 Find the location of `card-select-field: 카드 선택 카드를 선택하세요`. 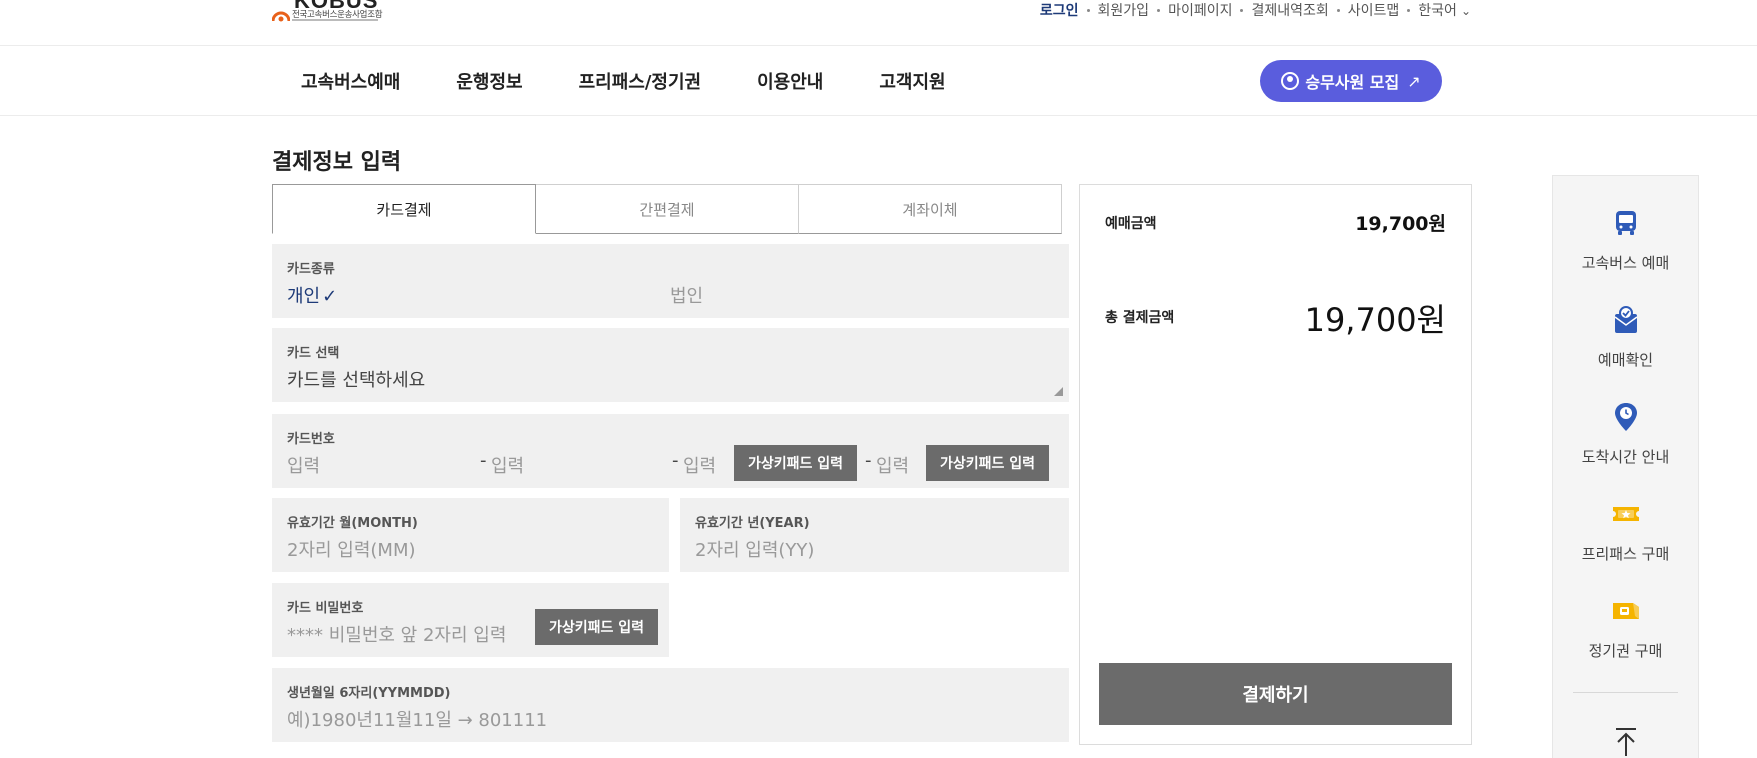

card-select-field: 카드 선택 카드를 선택하세요 is located at coordinates (670, 365).